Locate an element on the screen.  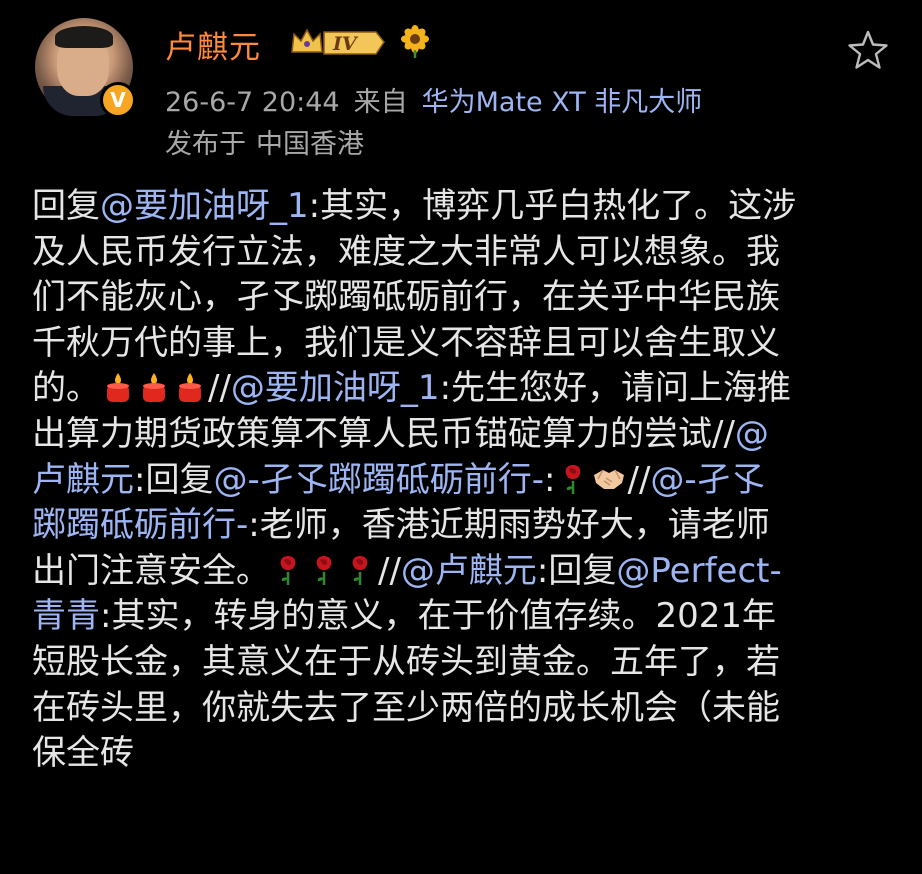
source-prefix: 来自 is located at coordinates (380, 102).